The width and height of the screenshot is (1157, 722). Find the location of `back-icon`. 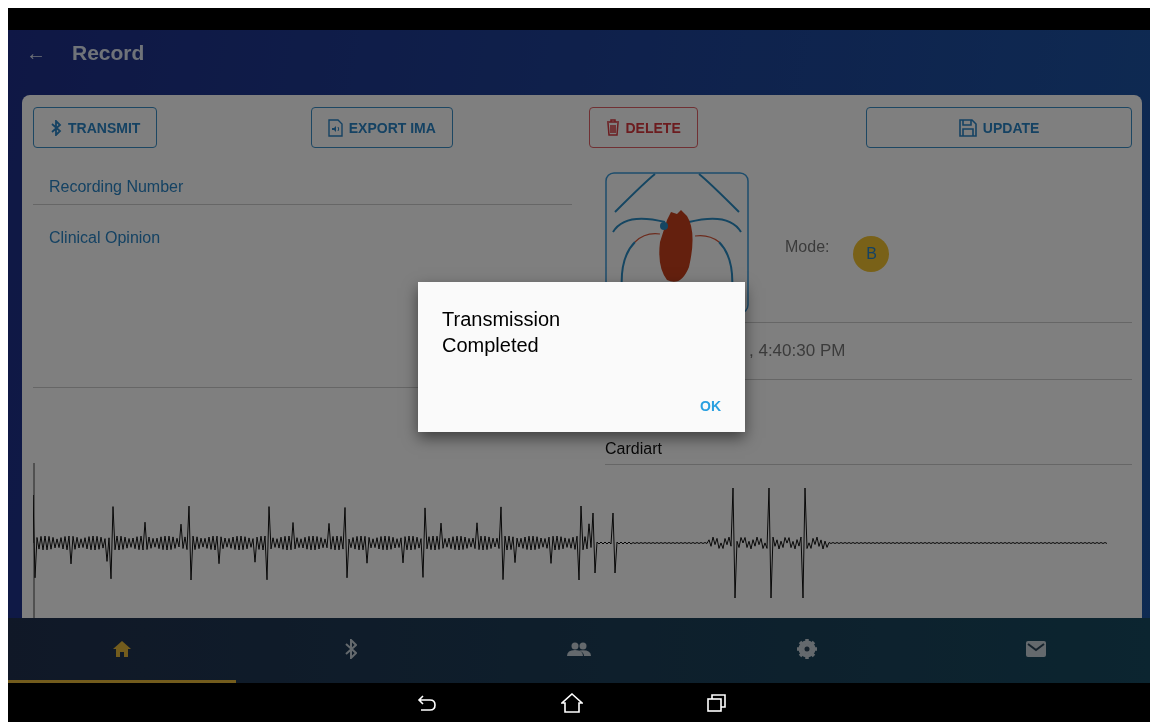

back-icon is located at coordinates (427, 702).